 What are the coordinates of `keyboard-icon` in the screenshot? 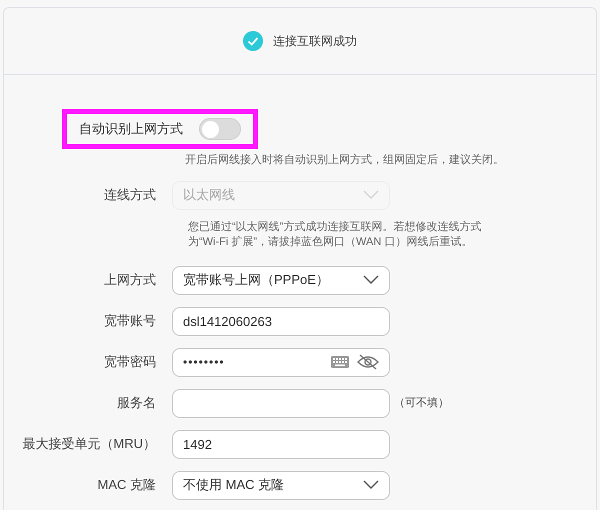 It's located at (340, 362).